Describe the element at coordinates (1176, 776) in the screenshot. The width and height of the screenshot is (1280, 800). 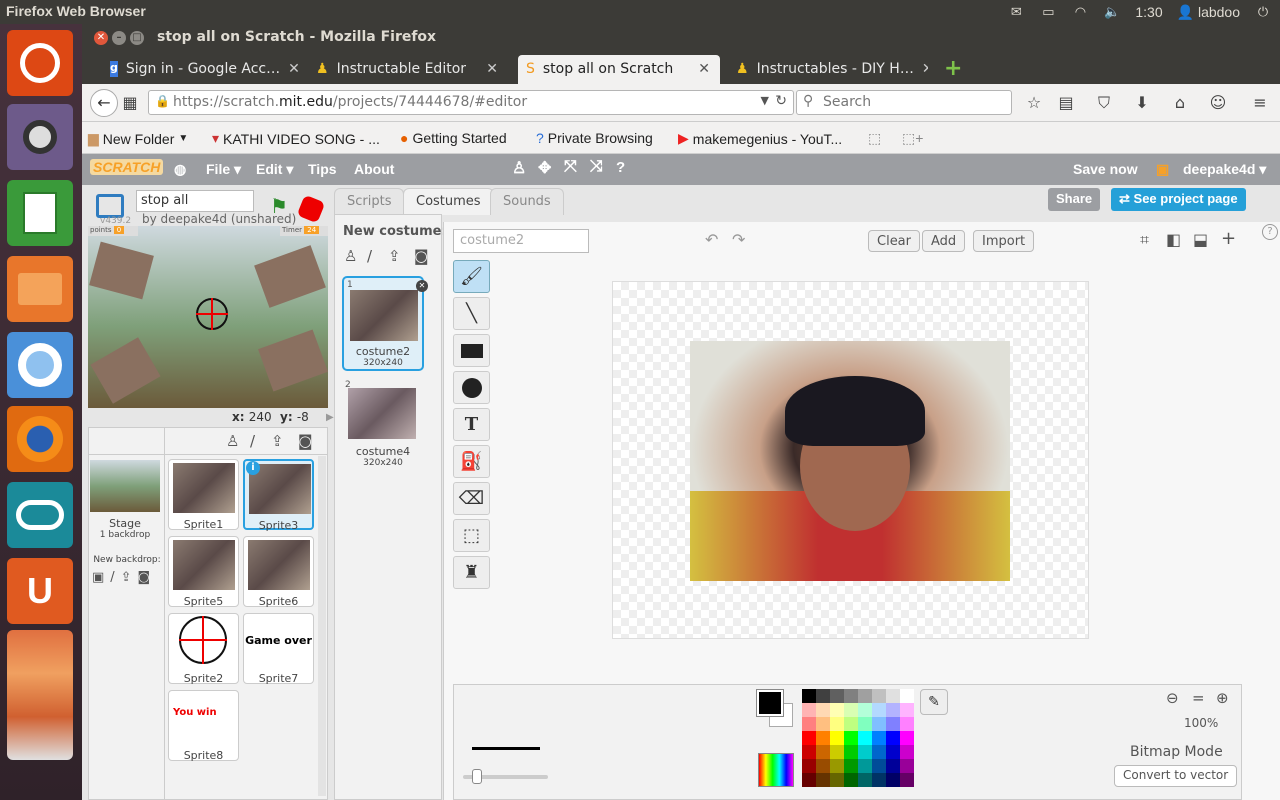
I see `convert-to-vector-button: Convert to vector` at that location.